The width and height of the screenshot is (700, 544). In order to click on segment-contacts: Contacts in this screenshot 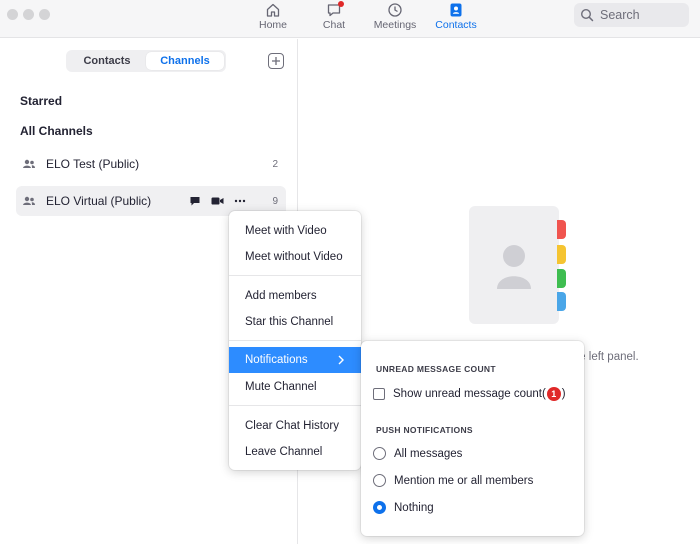, I will do `click(107, 61)`.